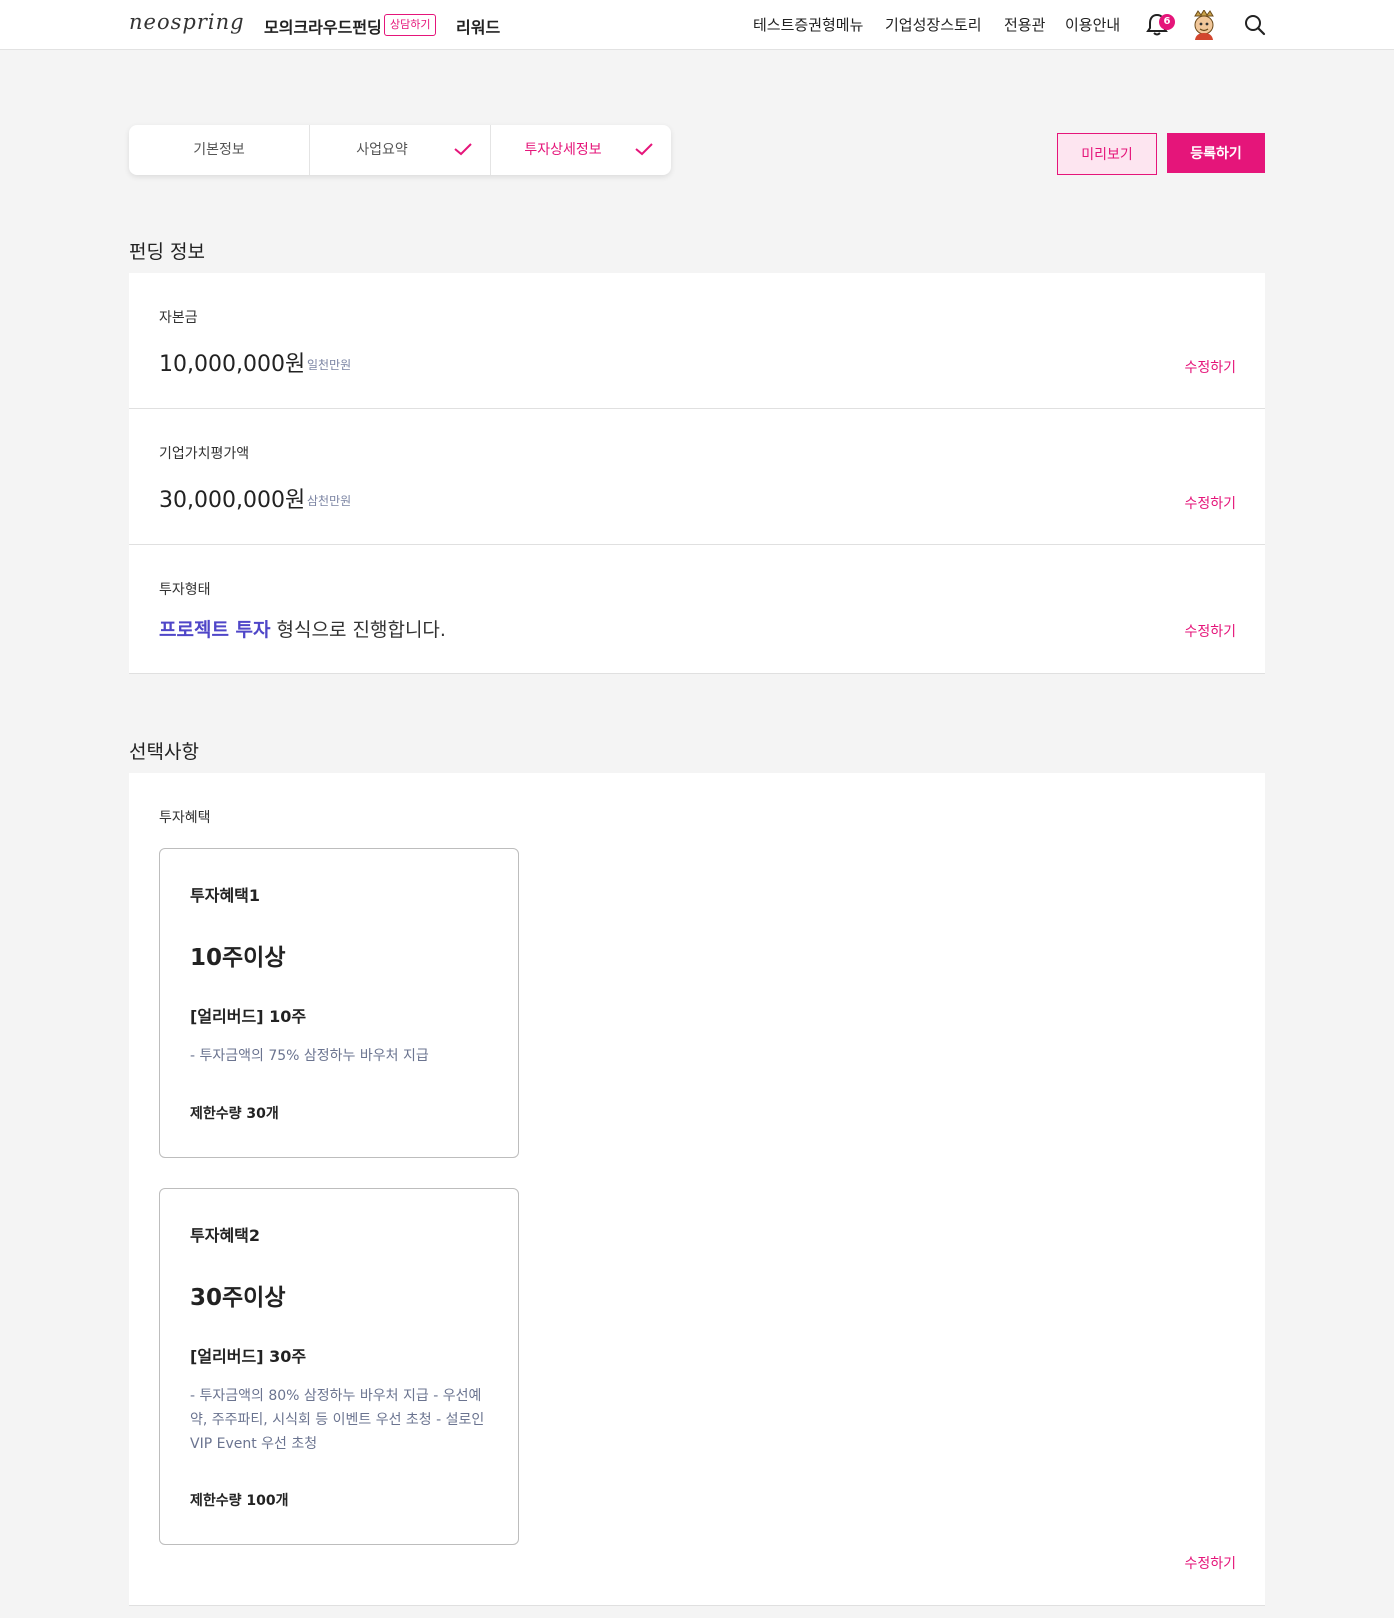  What do you see at coordinates (478, 26) in the screenshot?
I see `nav-reward: 리워드` at bounding box center [478, 26].